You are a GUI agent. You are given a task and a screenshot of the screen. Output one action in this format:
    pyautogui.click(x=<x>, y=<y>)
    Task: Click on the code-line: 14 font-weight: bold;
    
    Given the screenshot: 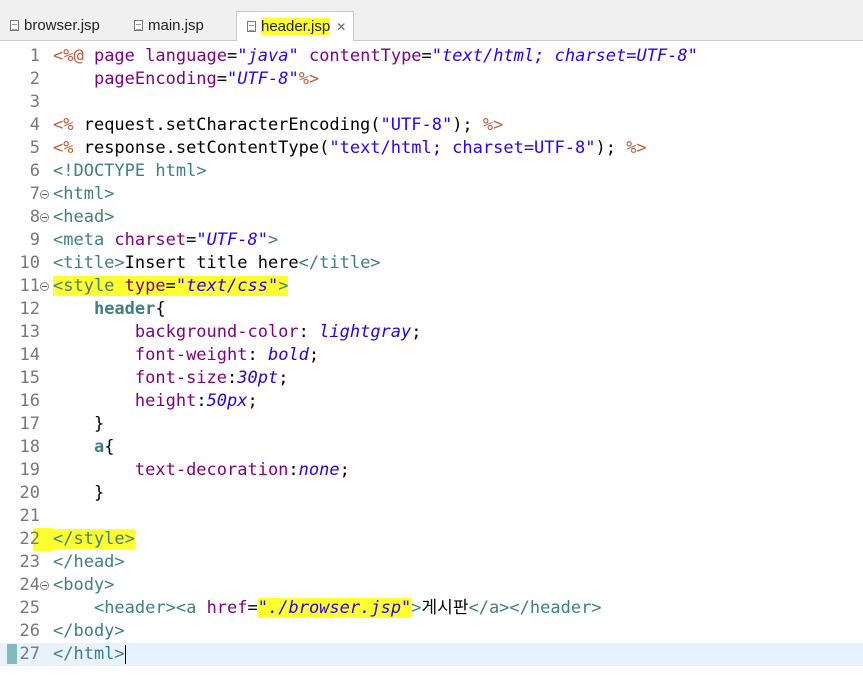 What is the action you would take?
    pyautogui.click(x=431, y=355)
    